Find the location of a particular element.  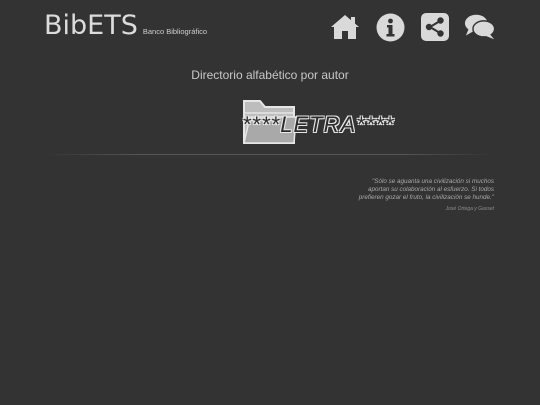

quote-author: José Ortega y Gasset is located at coordinates (469, 209).